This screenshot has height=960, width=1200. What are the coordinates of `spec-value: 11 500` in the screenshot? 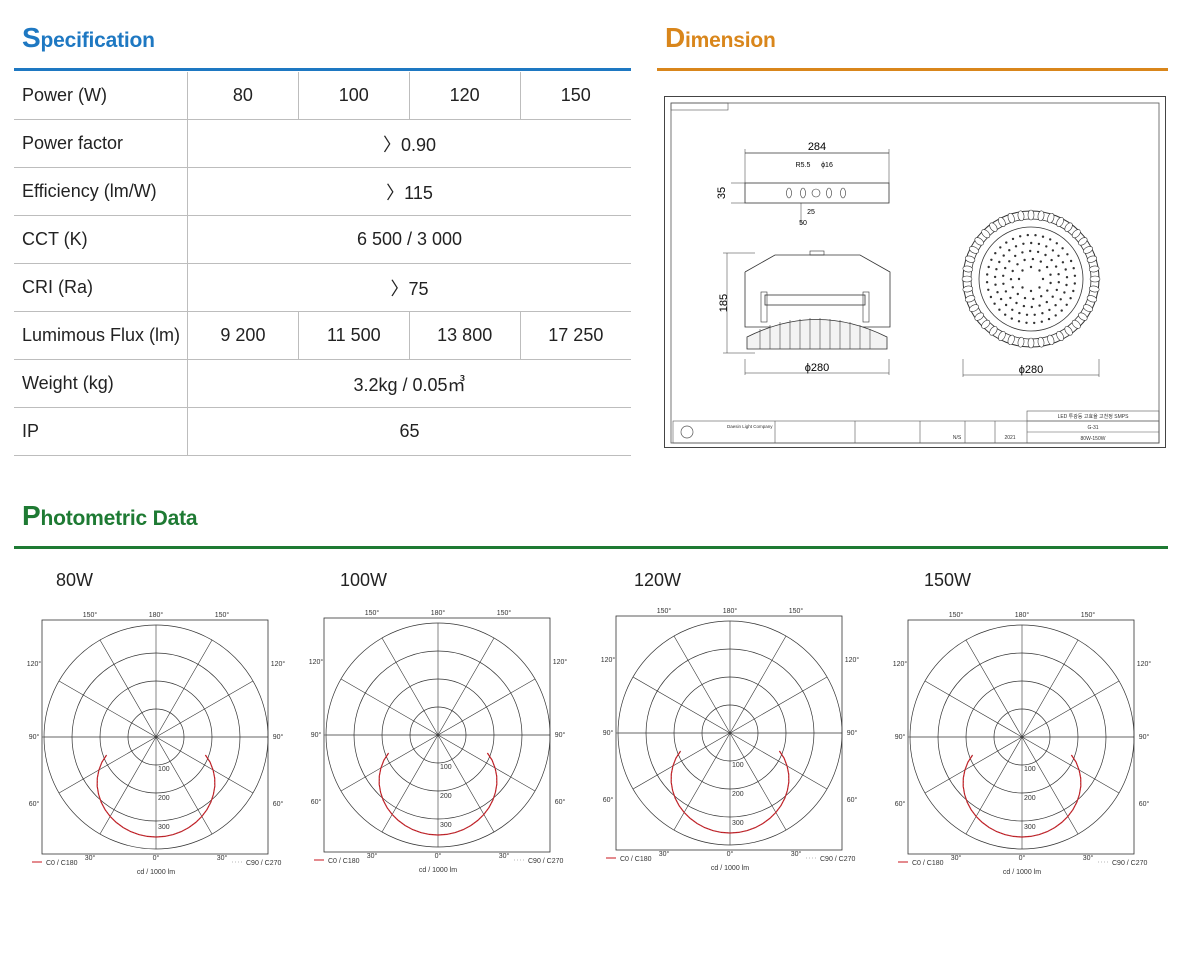 It's located at (354, 335).